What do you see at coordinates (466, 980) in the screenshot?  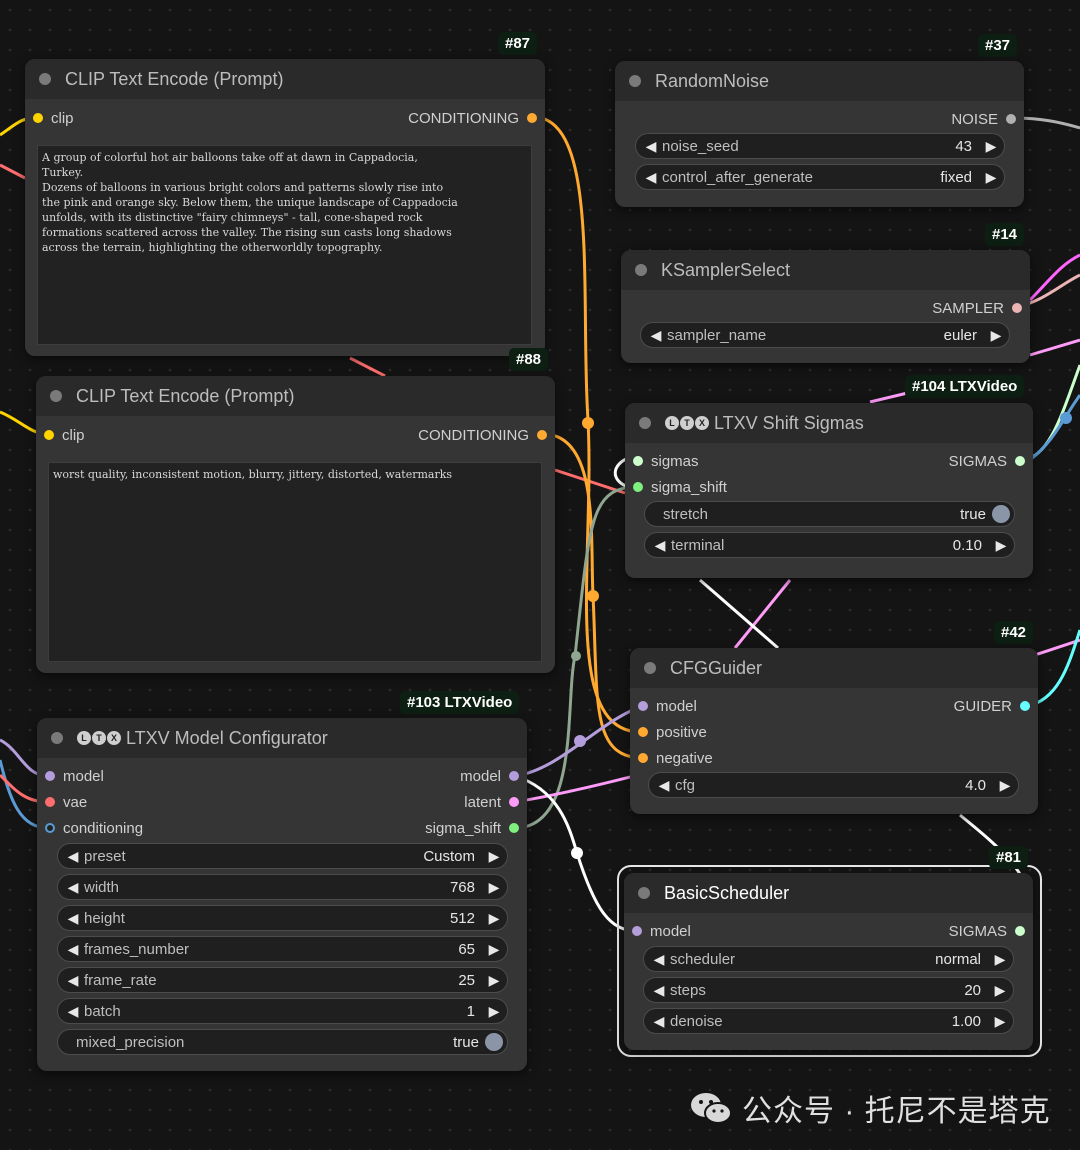 I see `widget-value: 25` at bounding box center [466, 980].